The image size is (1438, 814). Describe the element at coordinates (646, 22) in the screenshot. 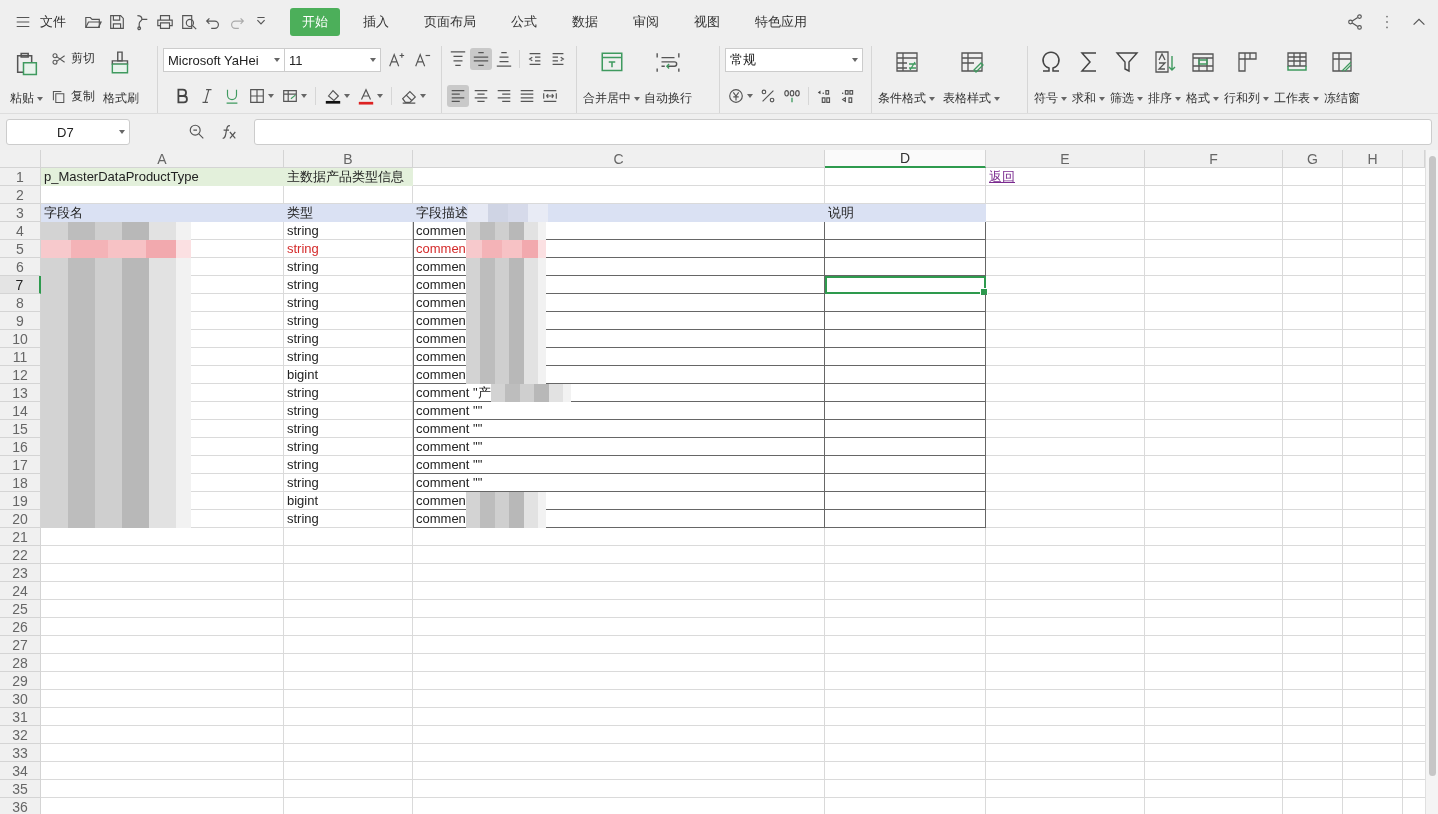

I see `ribbon-tab: 审阅` at that location.